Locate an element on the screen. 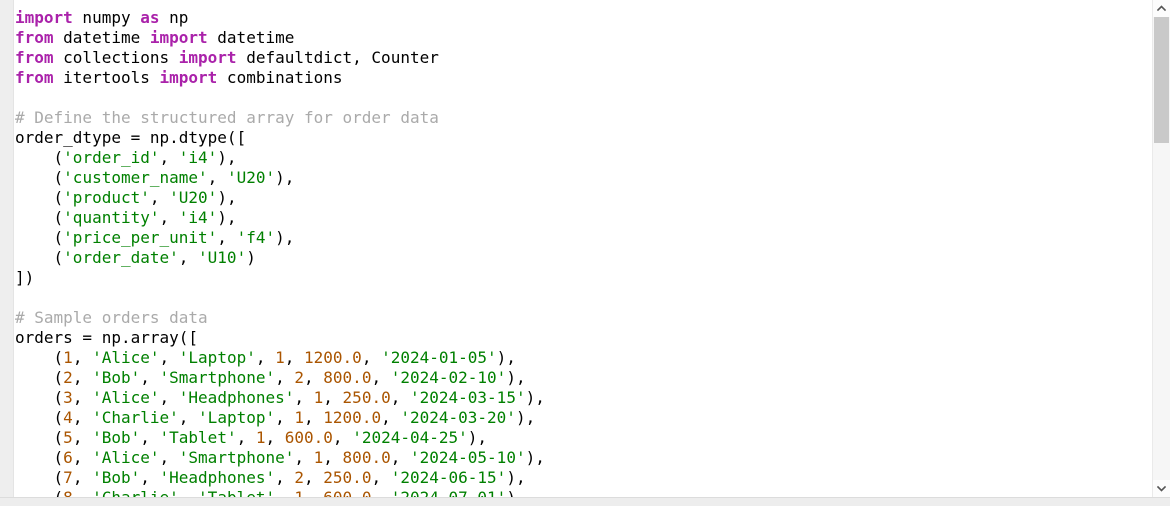 The height and width of the screenshot is (506, 1170). code-token-num: 250.0 is located at coordinates (347, 477).